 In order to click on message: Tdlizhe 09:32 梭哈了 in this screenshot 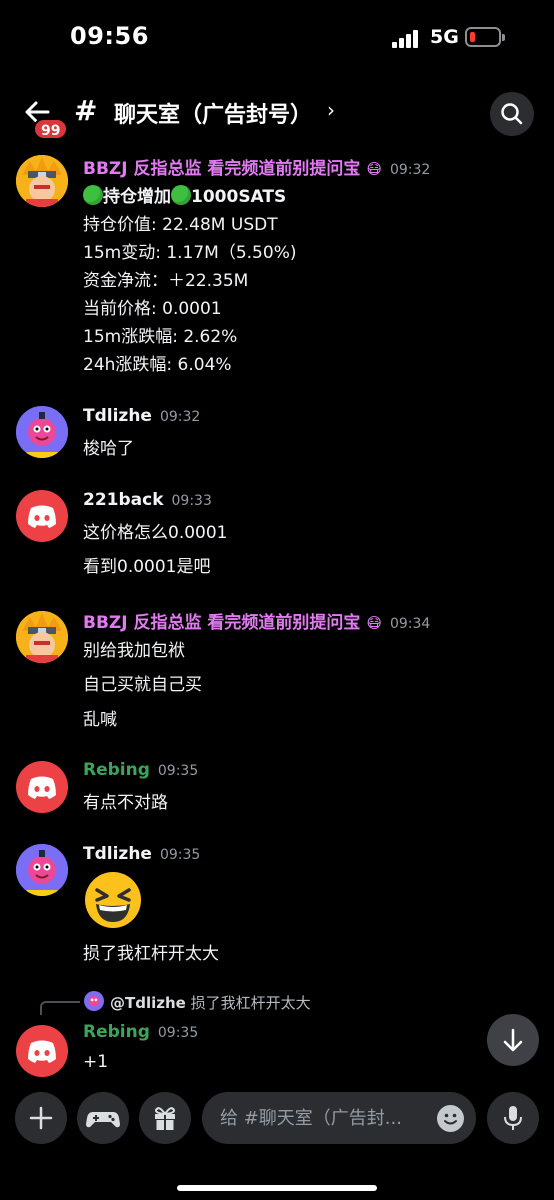, I will do `click(277, 434)`.